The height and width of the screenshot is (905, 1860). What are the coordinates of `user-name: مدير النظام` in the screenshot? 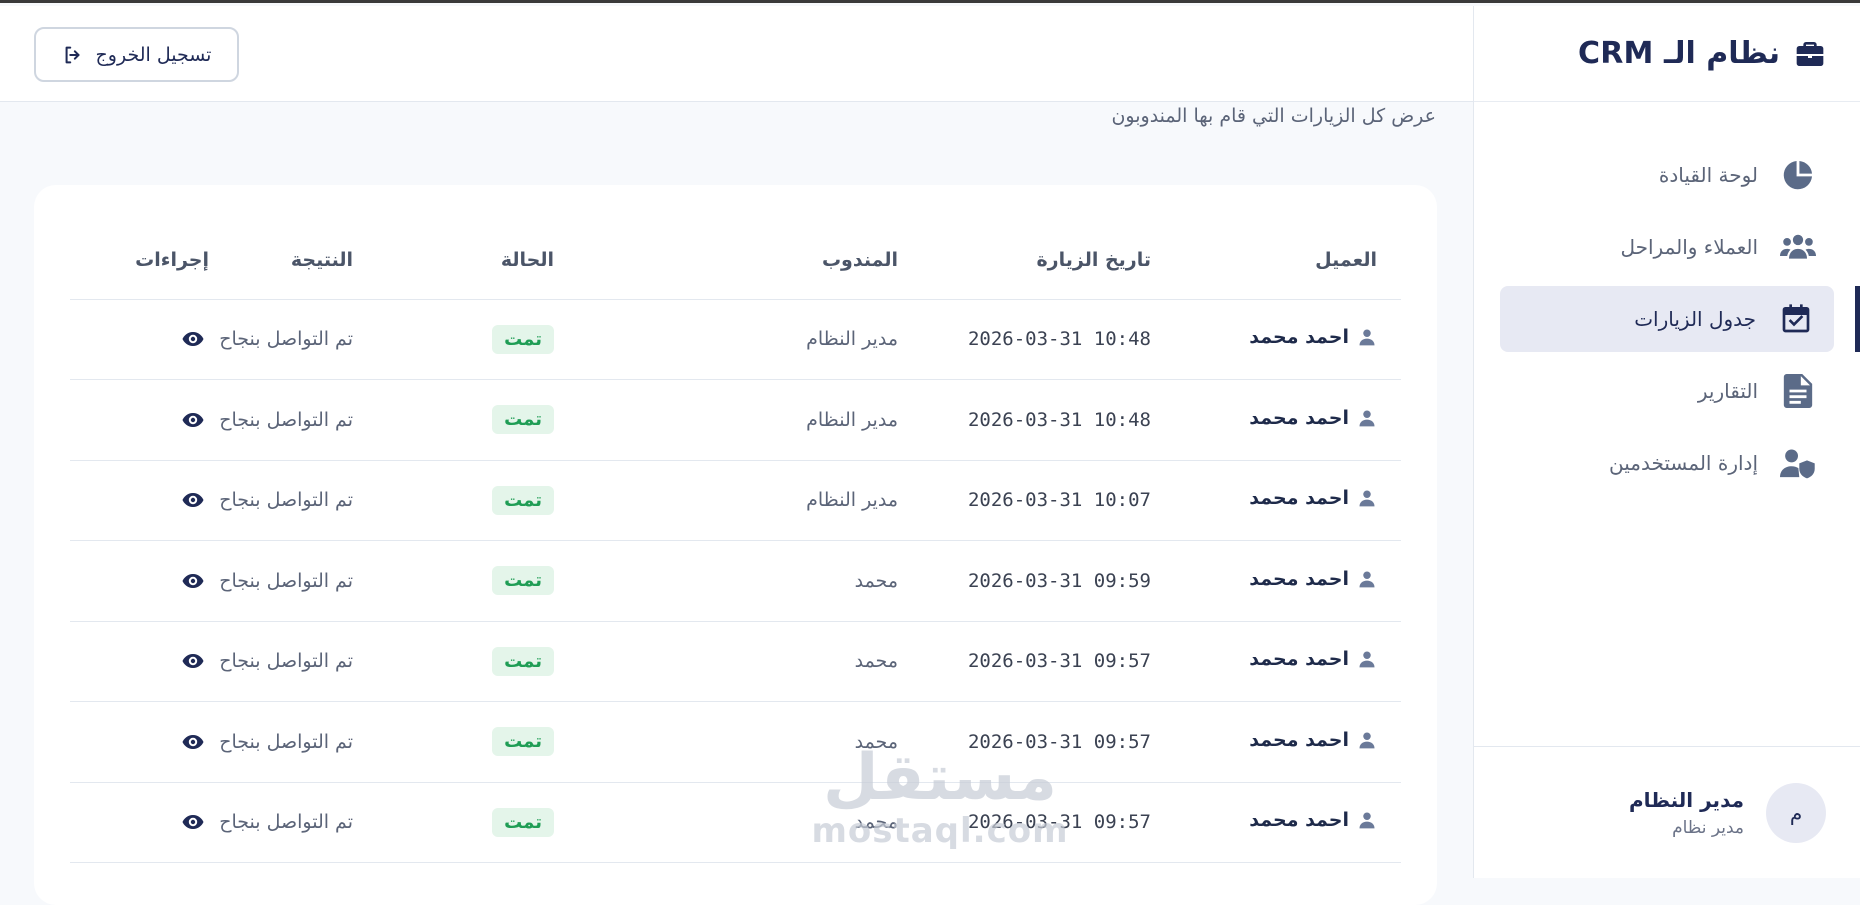 It's located at (1686, 800).